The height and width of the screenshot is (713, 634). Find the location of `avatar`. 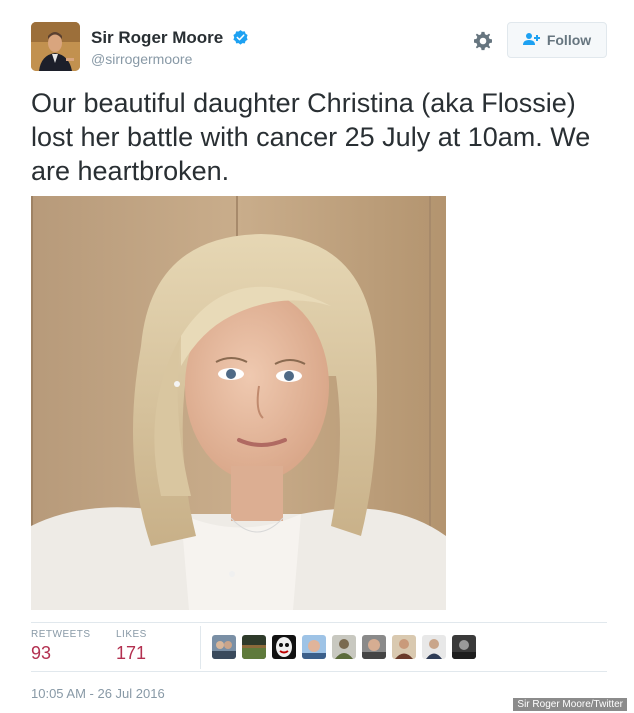

avatar is located at coordinates (55, 46).